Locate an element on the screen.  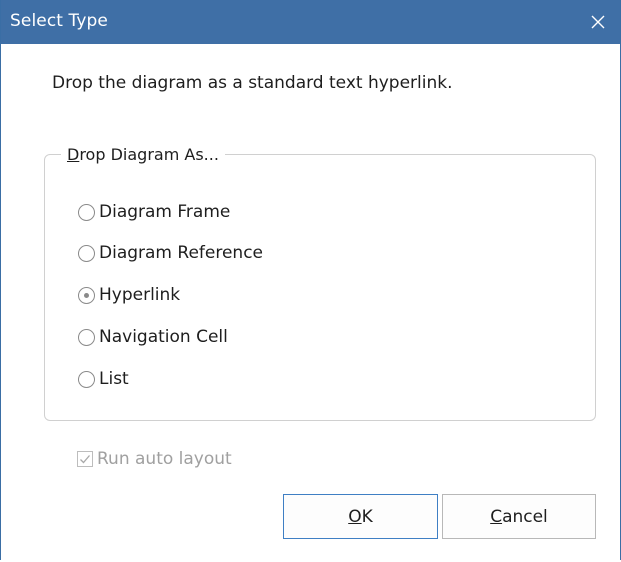
legend-mnemonic: D is located at coordinates (73, 154).